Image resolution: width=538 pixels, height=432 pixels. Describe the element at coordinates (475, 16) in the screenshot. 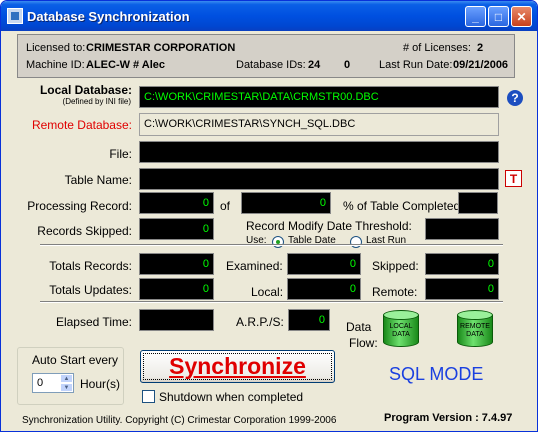

I see `minimize-button: _` at that location.